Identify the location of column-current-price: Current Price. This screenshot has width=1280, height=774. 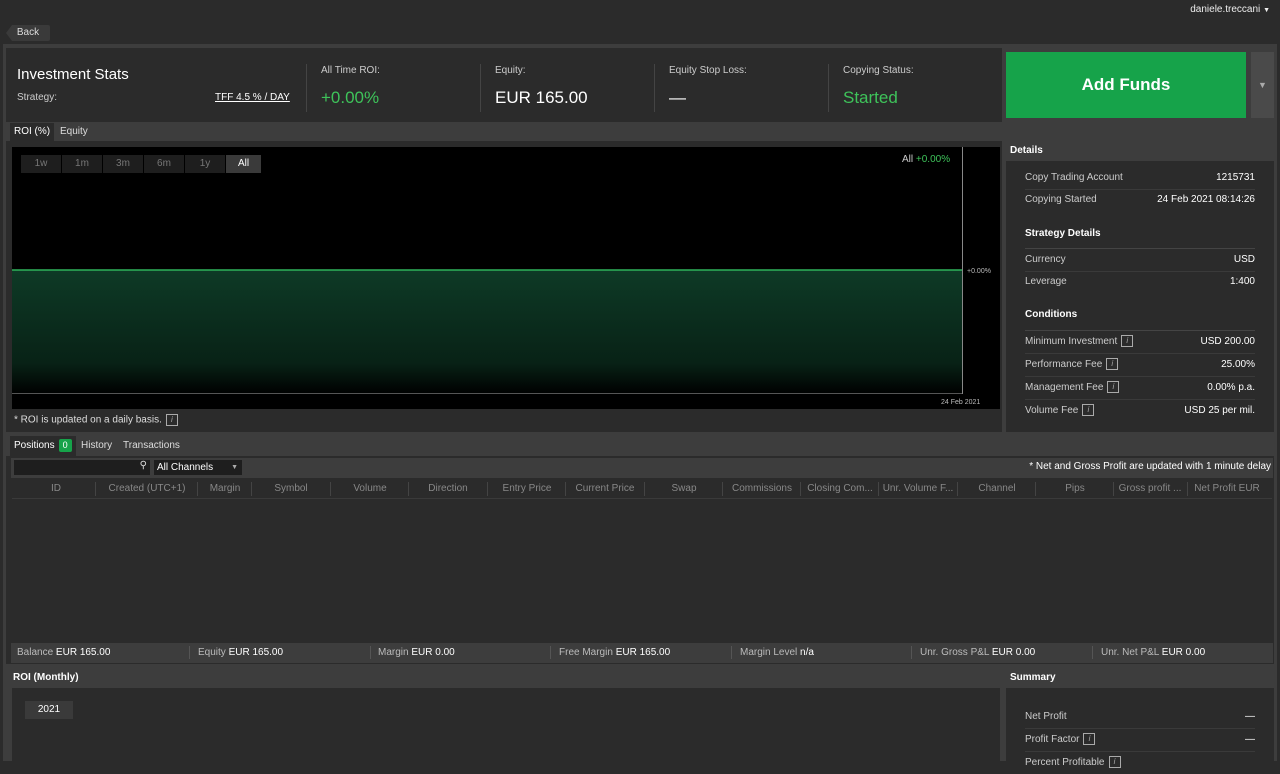
(605, 488).